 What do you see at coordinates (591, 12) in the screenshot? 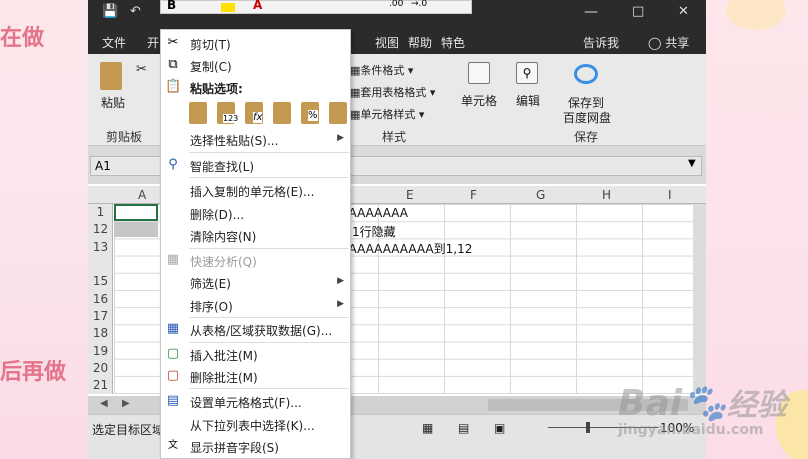
I see `minimize-icon: —` at bounding box center [591, 12].